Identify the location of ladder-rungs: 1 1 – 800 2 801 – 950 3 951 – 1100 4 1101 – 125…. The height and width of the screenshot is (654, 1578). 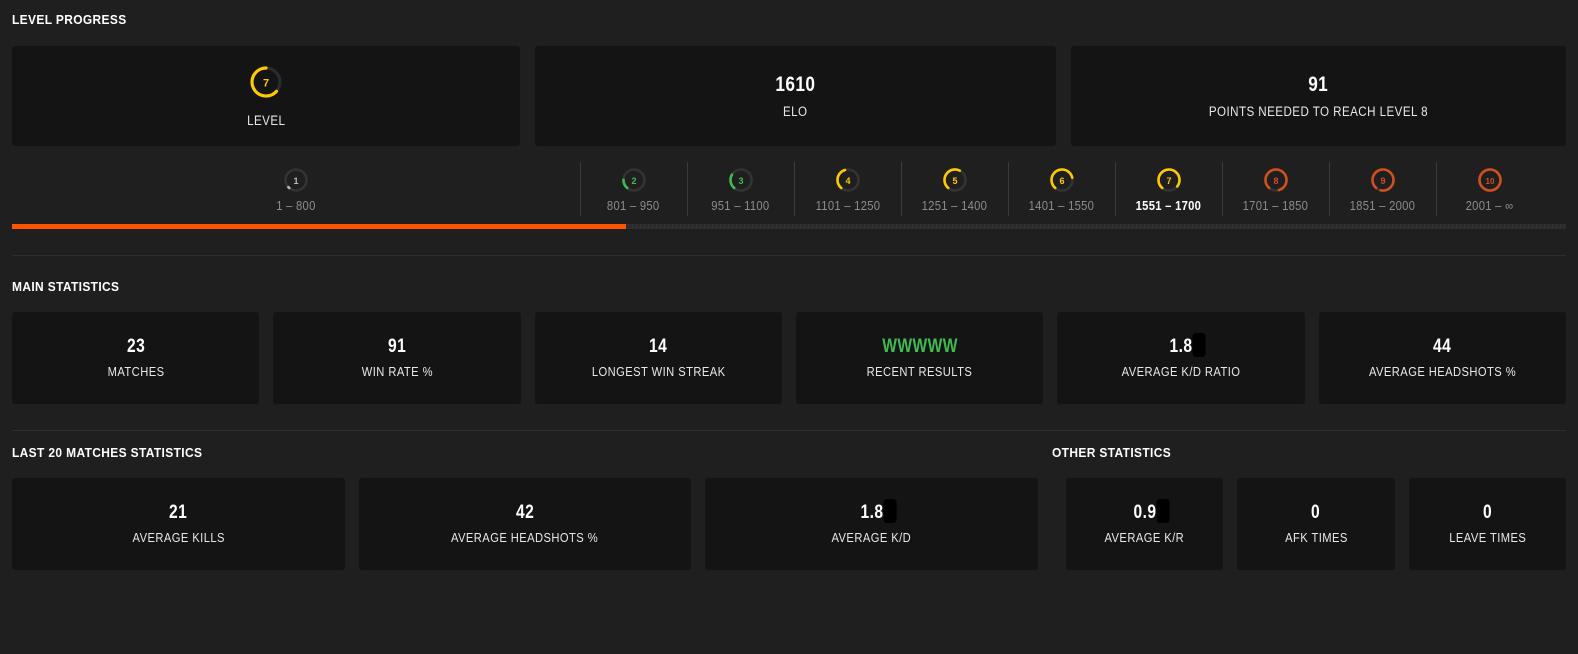
(789, 191).